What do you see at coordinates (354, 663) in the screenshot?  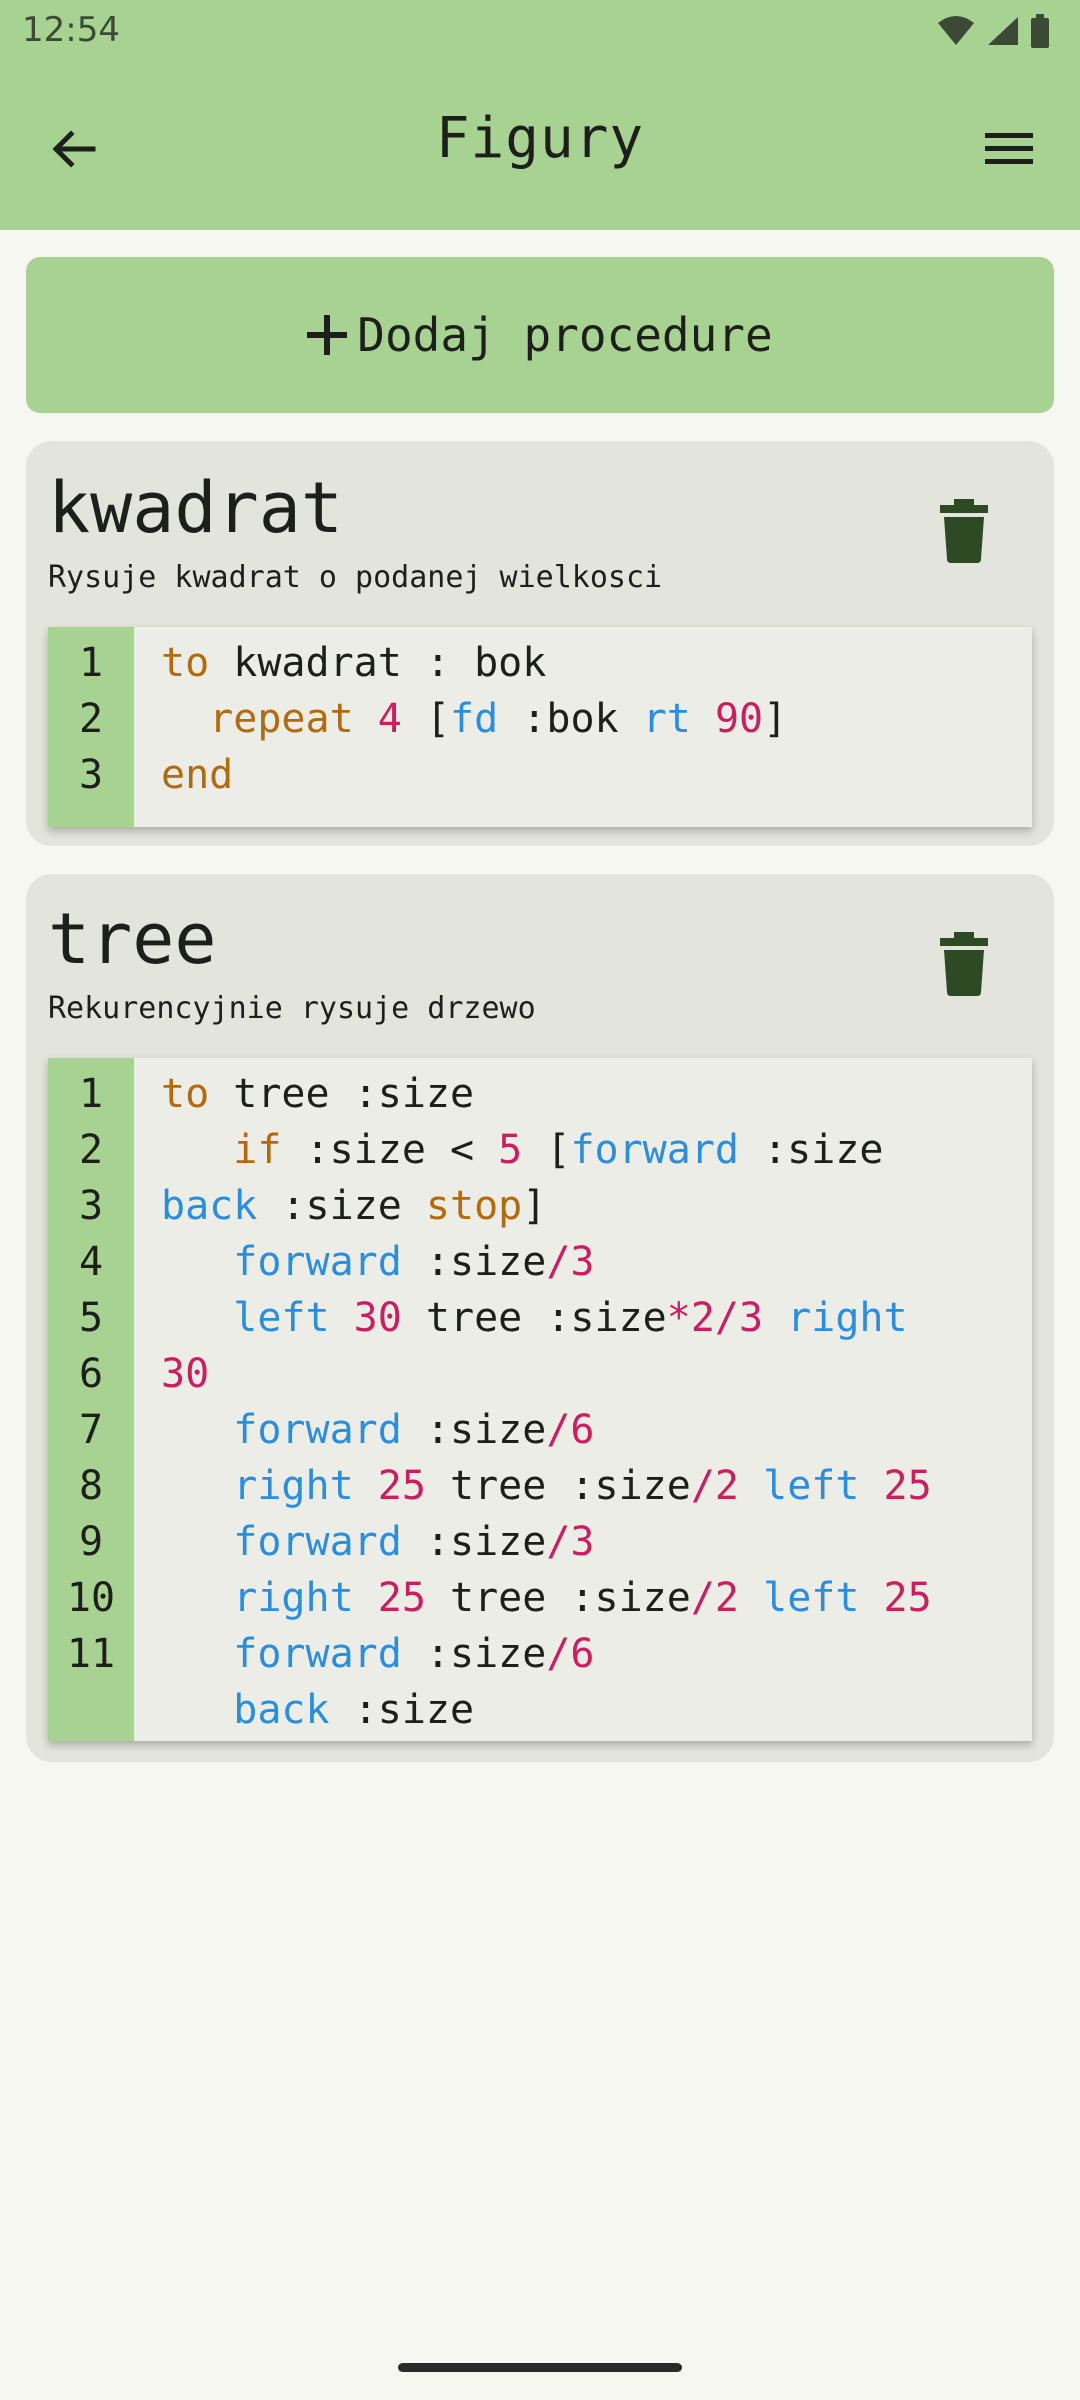 I see `code-line: to kwadrat : bok` at bounding box center [354, 663].